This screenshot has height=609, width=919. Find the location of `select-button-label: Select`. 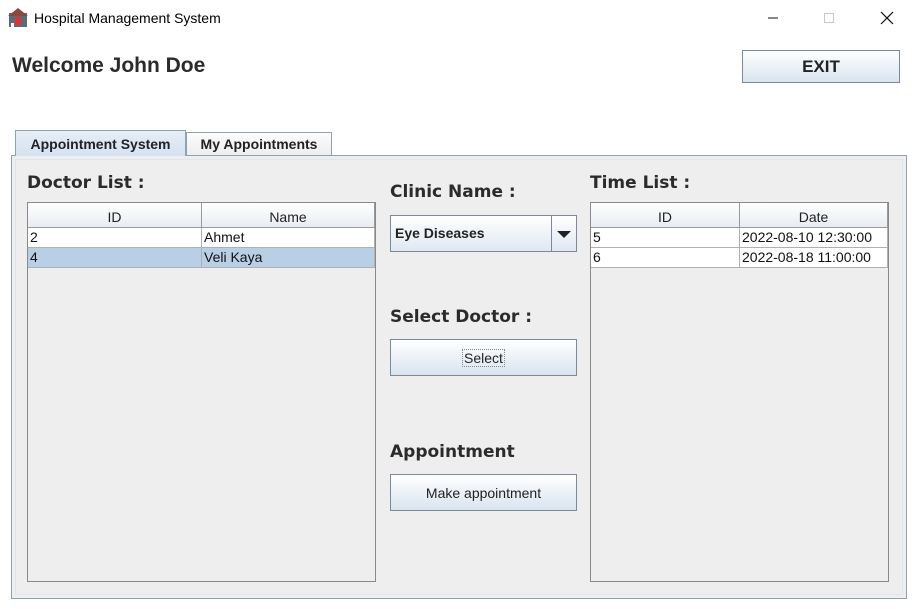

select-button-label: Select is located at coordinates (483, 357).